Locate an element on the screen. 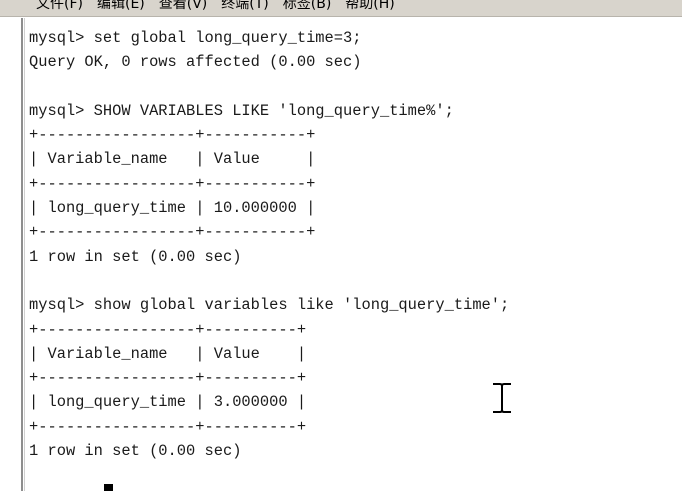 This screenshot has width=682, height=491. terminal-line: | long_query_time | 10.000000 | is located at coordinates (172, 208).